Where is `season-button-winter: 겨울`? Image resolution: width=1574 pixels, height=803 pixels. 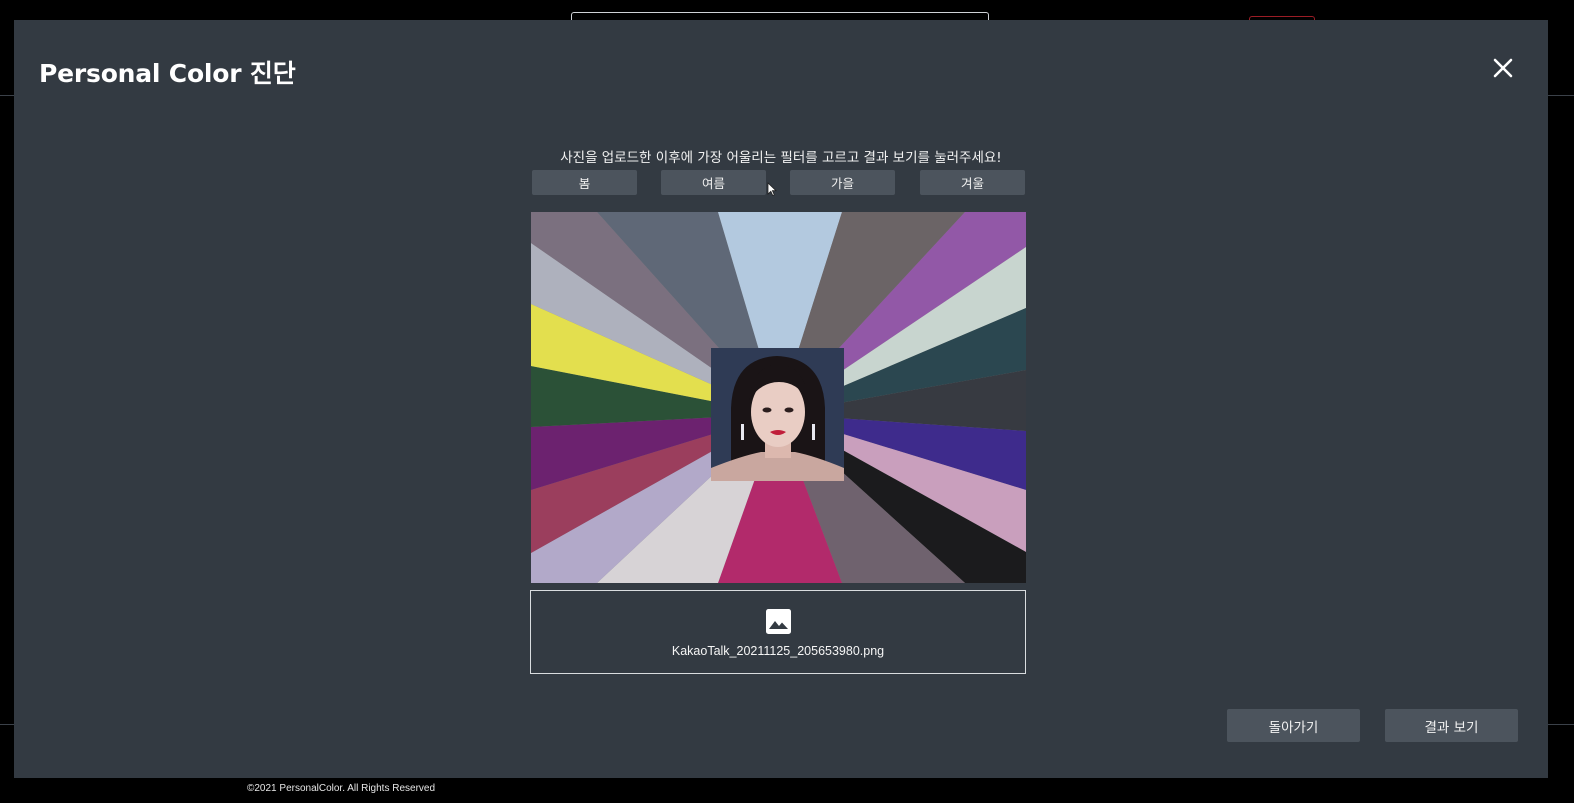 season-button-winter: 겨울 is located at coordinates (972, 182).